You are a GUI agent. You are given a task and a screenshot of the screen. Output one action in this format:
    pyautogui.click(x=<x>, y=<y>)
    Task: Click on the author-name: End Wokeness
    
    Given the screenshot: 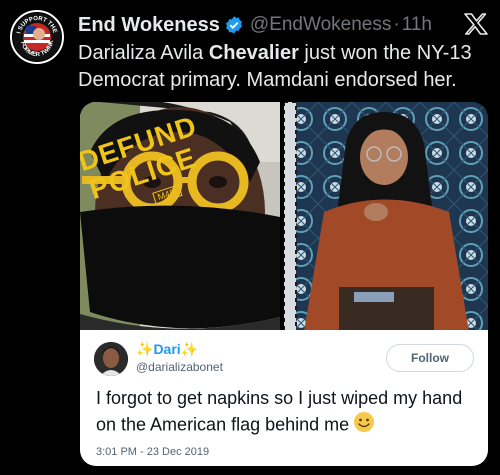 What is the action you would take?
    pyautogui.click(x=149, y=25)
    